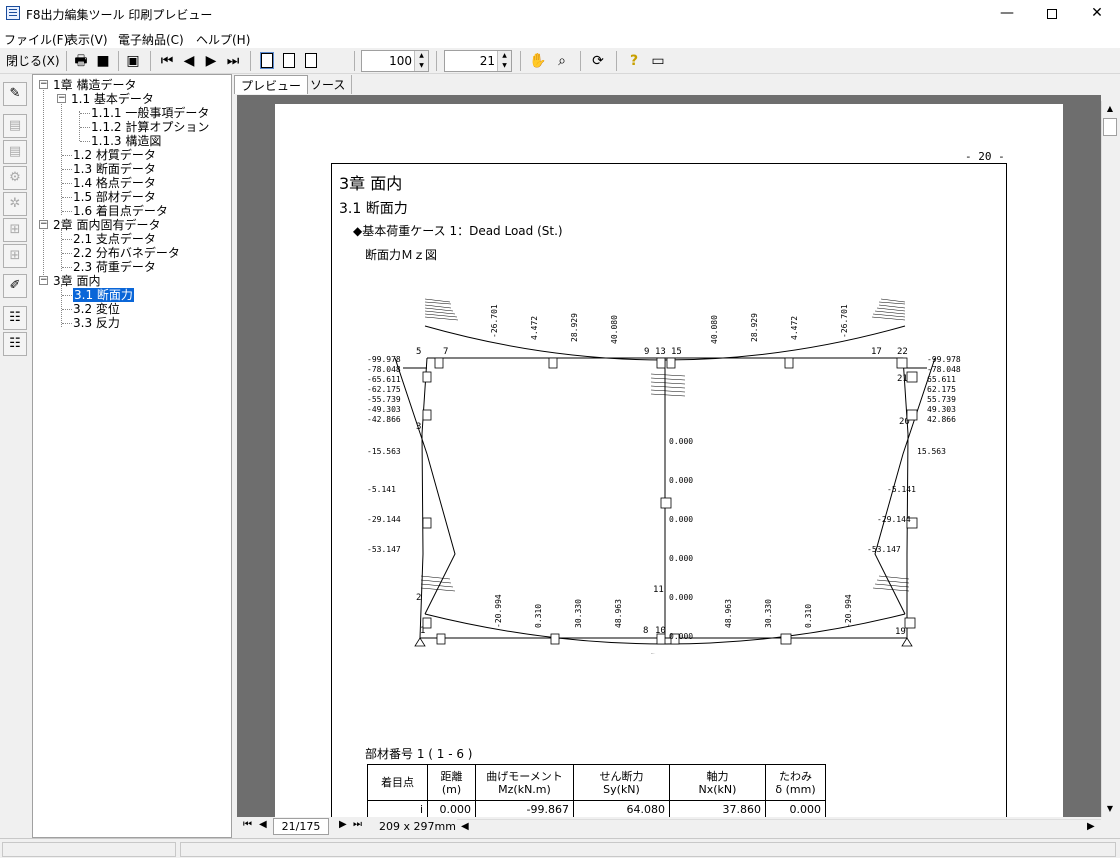 The image size is (1120, 858). I want to click on tree-item: 1.1.2 計算オプション, so click(150, 127).